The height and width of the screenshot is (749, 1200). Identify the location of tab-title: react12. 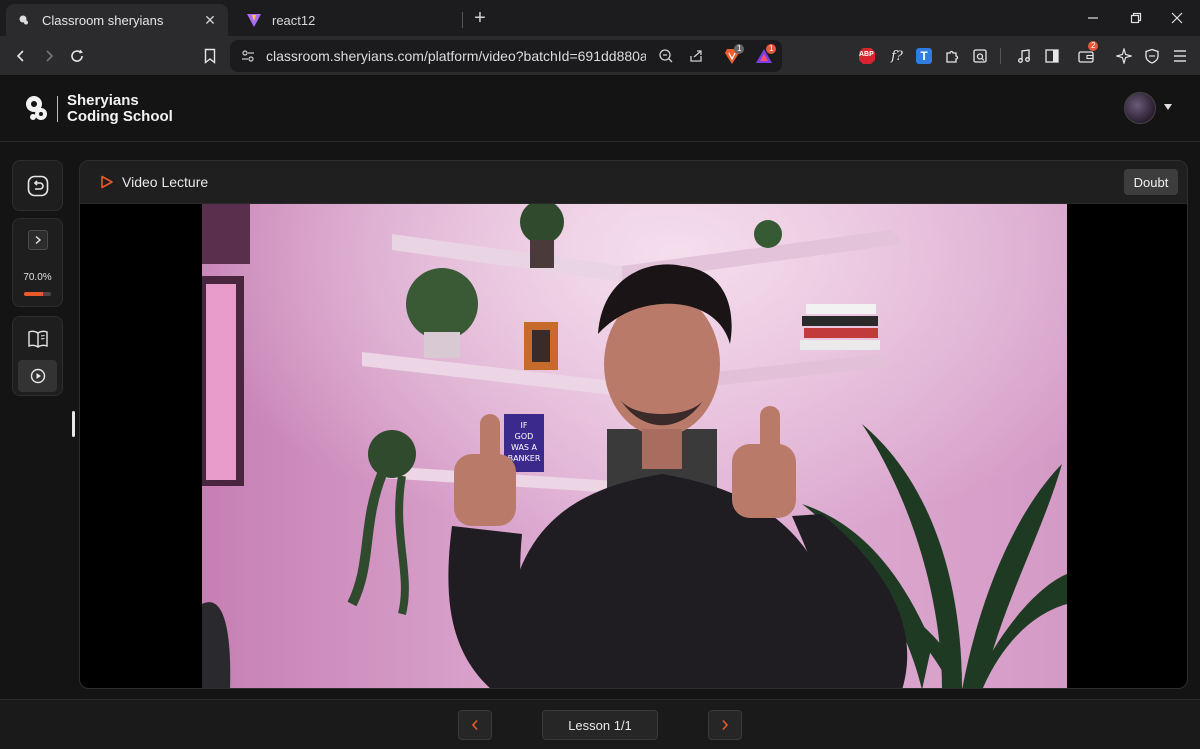
(294, 20).